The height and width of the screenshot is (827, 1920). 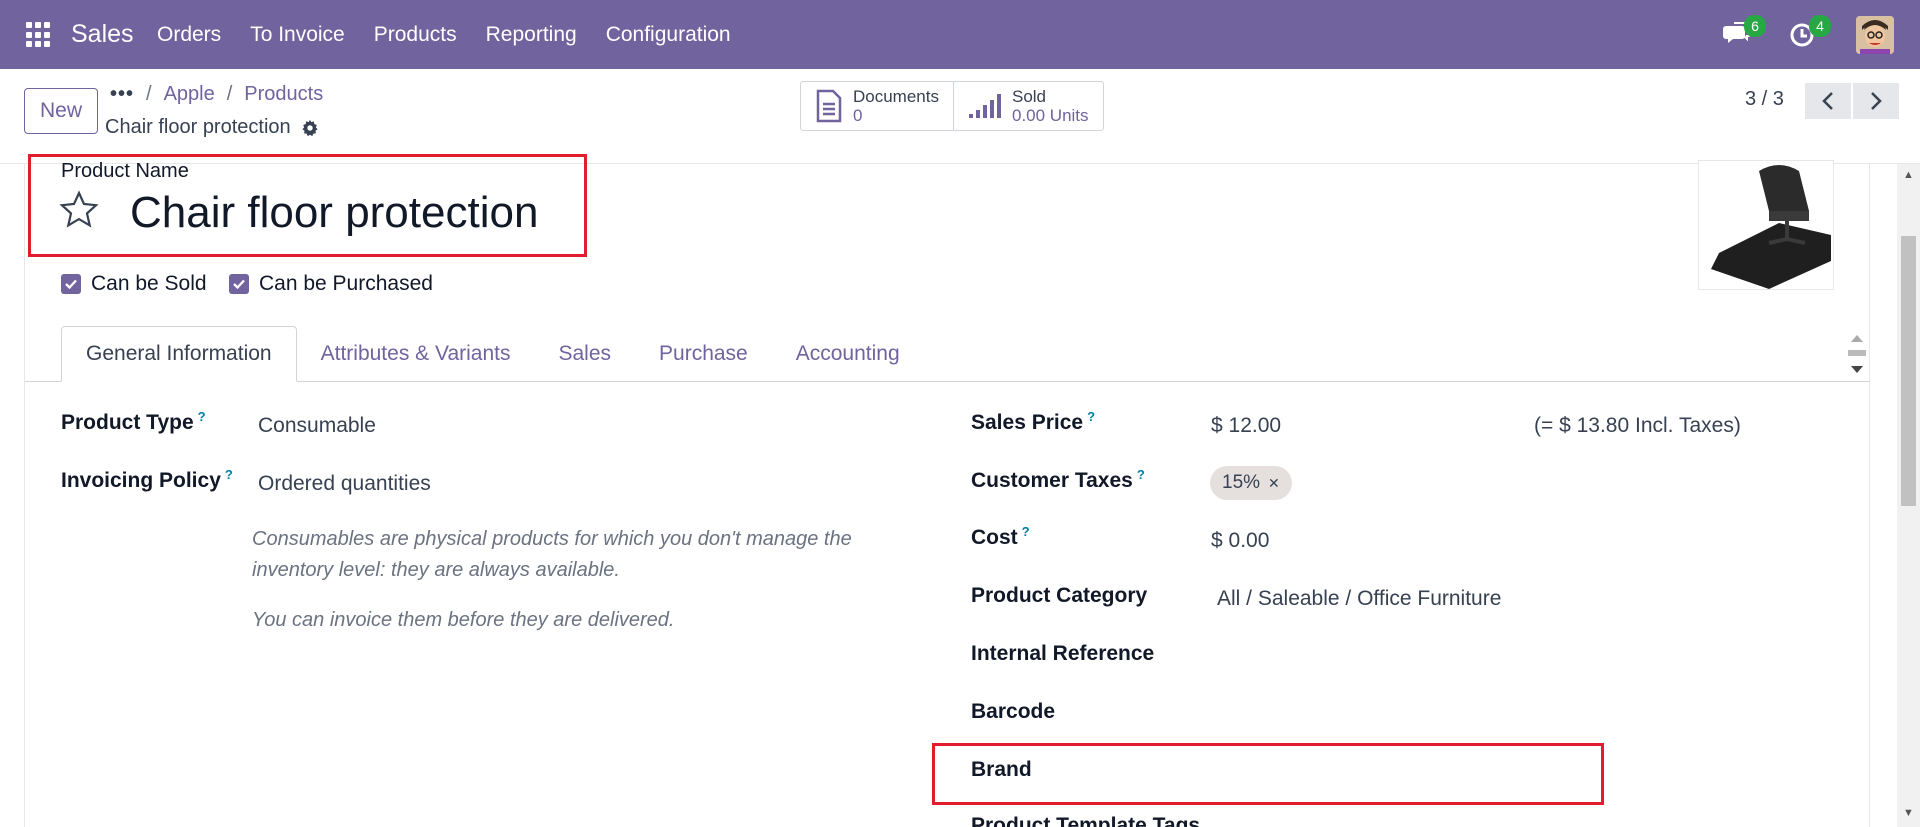 What do you see at coordinates (984, 106) in the screenshot?
I see `signal-bars-icon` at bounding box center [984, 106].